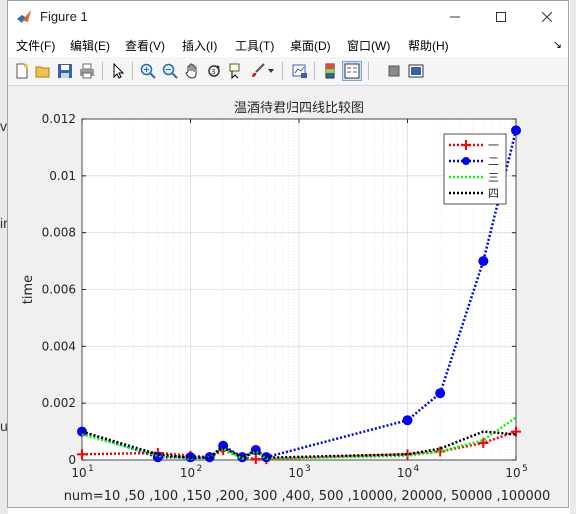 Image resolution: width=576 pixels, height=514 pixels. Describe the element at coordinates (64, 16) in the screenshot. I see `window-title: Figure 1` at that location.